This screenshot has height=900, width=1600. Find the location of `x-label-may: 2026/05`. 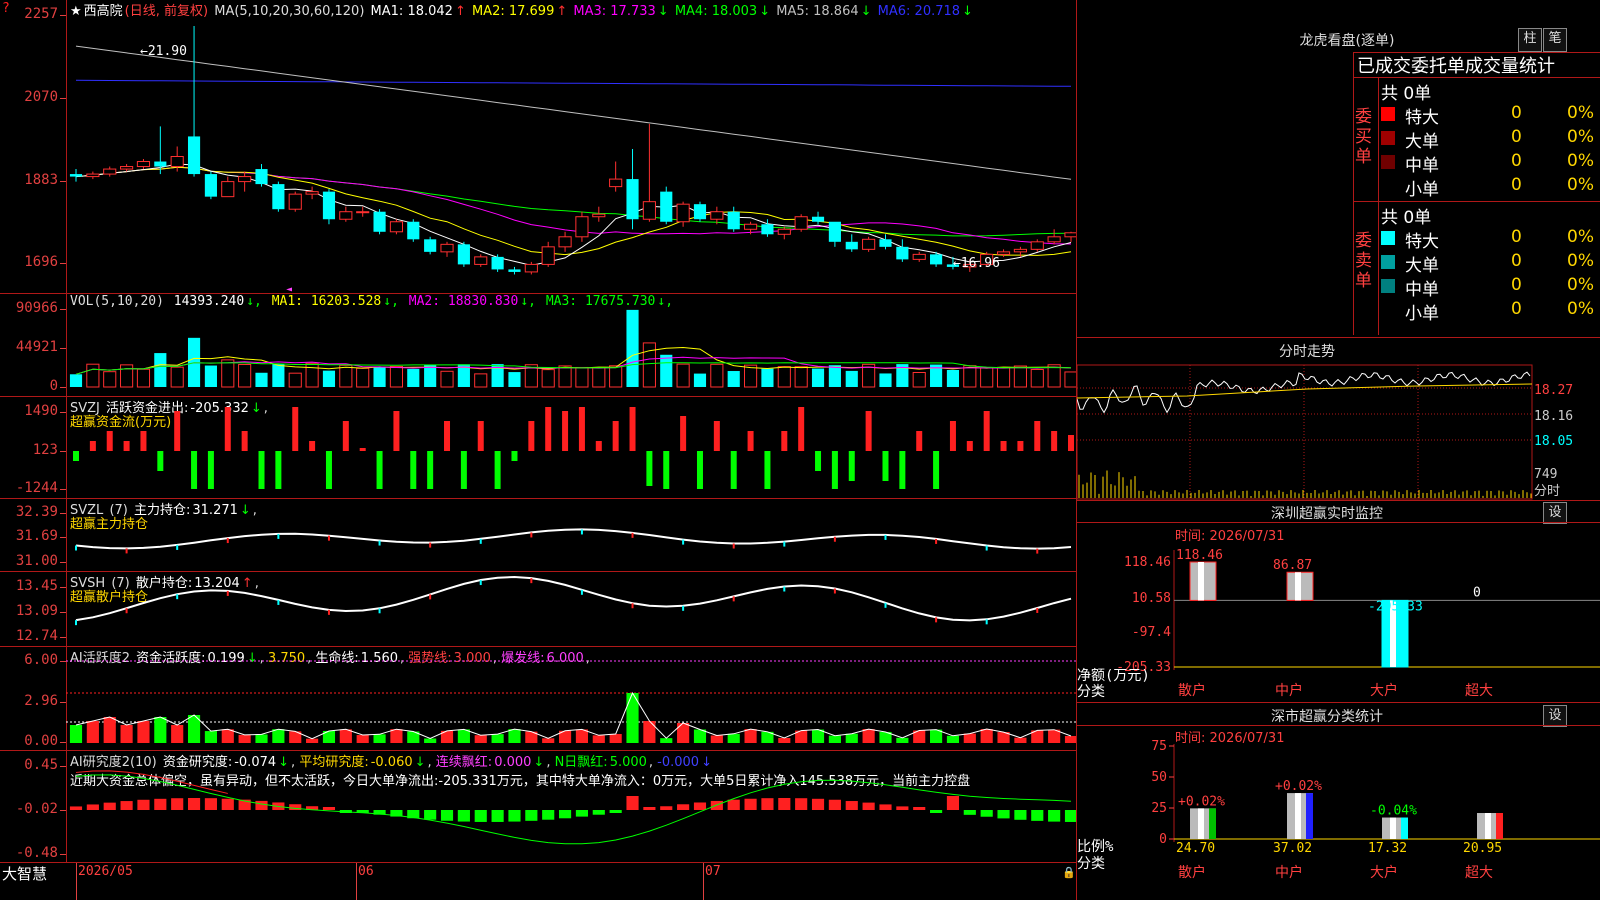

x-label-may: 2026/05 is located at coordinates (105, 871).